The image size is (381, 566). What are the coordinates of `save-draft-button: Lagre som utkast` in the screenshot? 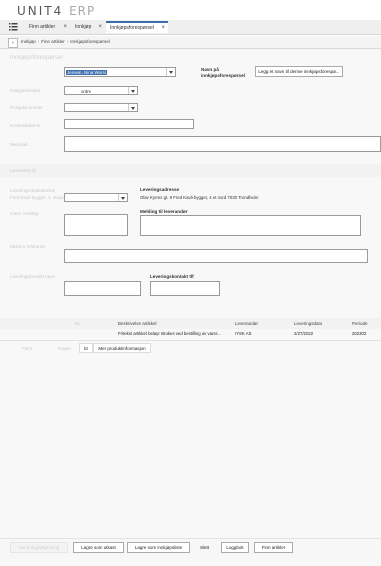 It's located at (98, 547).